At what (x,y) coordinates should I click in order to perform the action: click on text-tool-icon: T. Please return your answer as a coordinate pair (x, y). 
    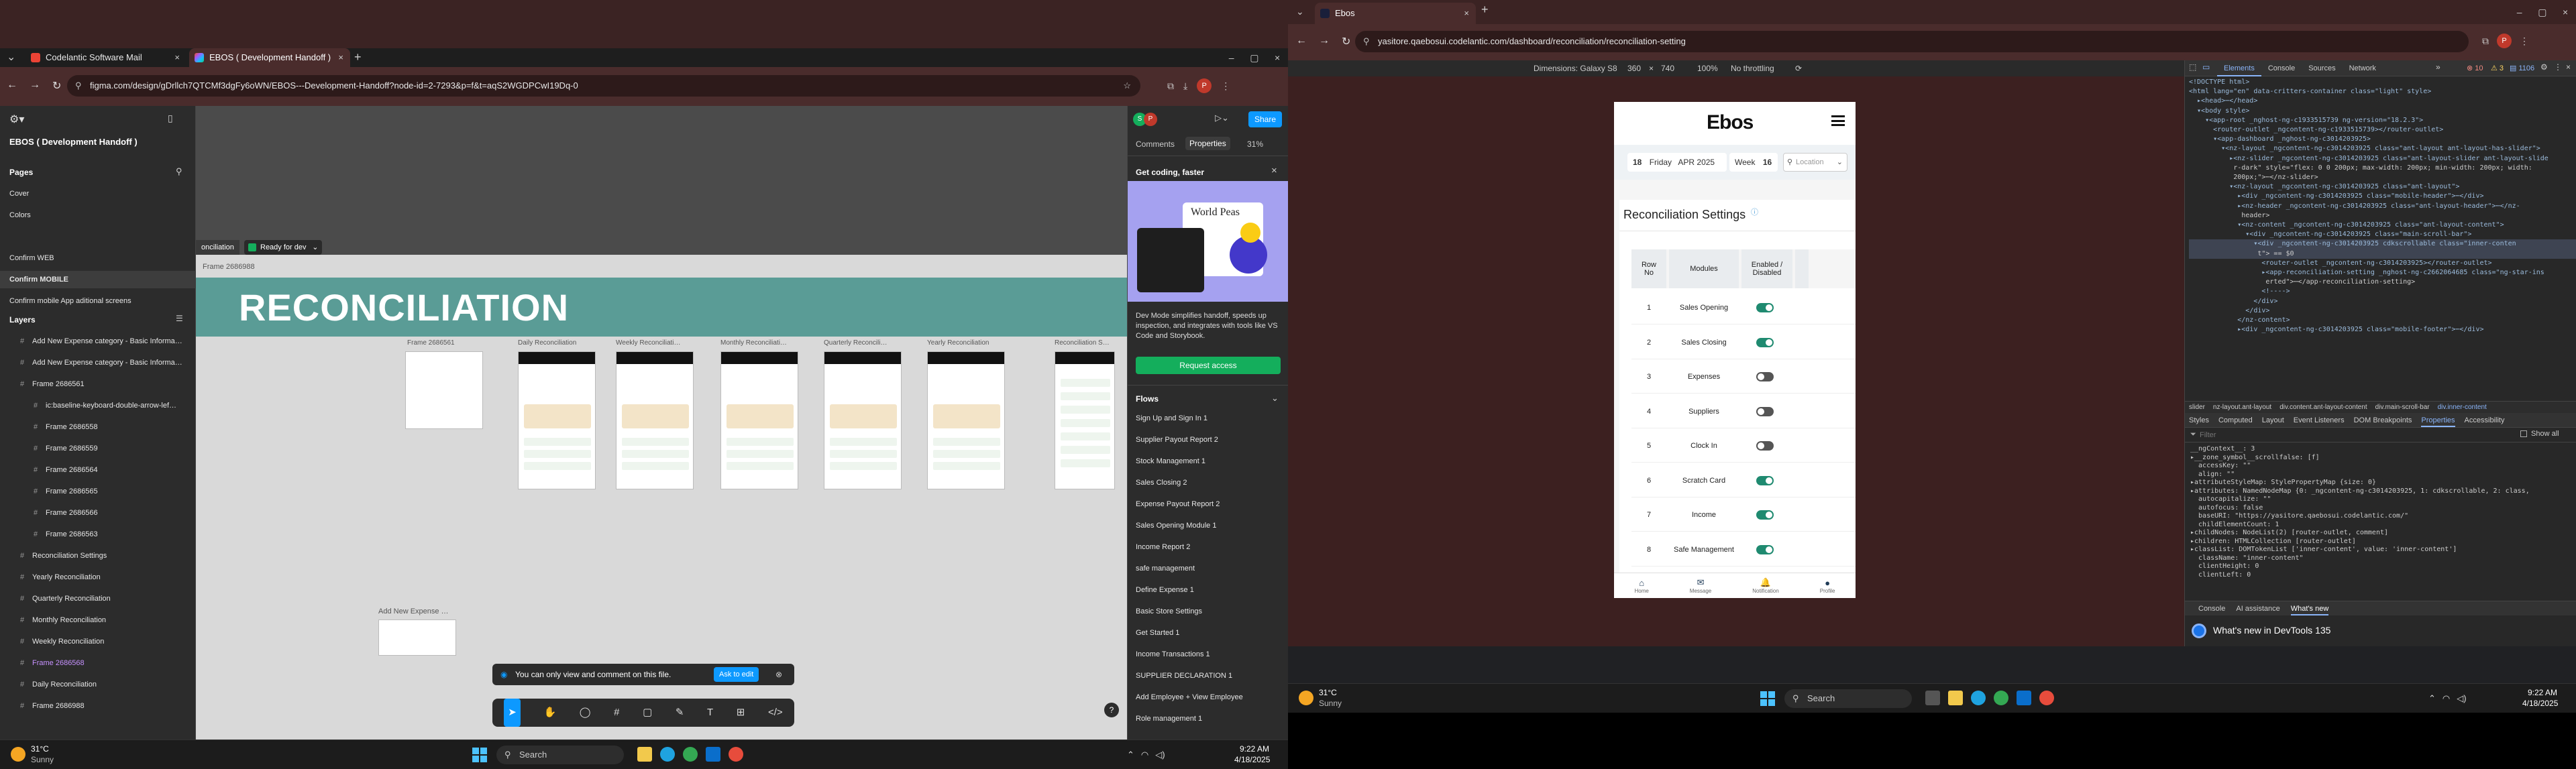
    Looking at the image, I should click on (710, 713).